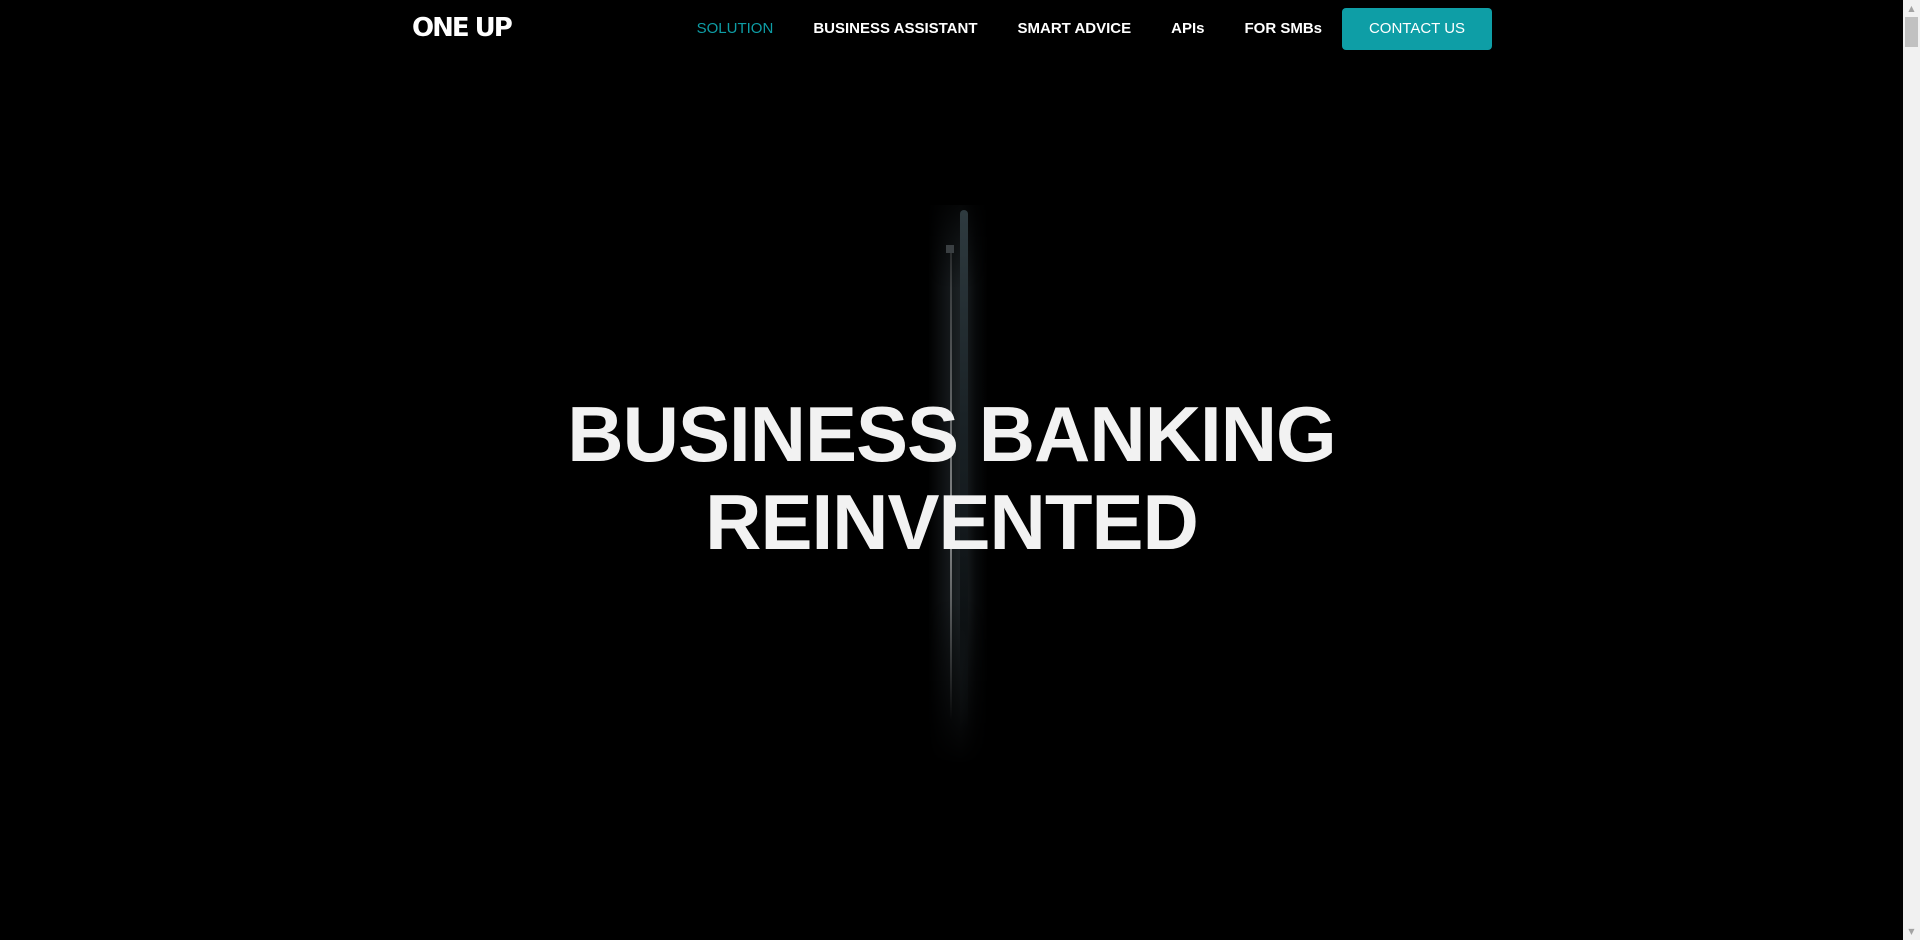  Describe the element at coordinates (895, 29) in the screenshot. I see `nav-item-business-assistant: BUSINESS ASSISTANT` at that location.